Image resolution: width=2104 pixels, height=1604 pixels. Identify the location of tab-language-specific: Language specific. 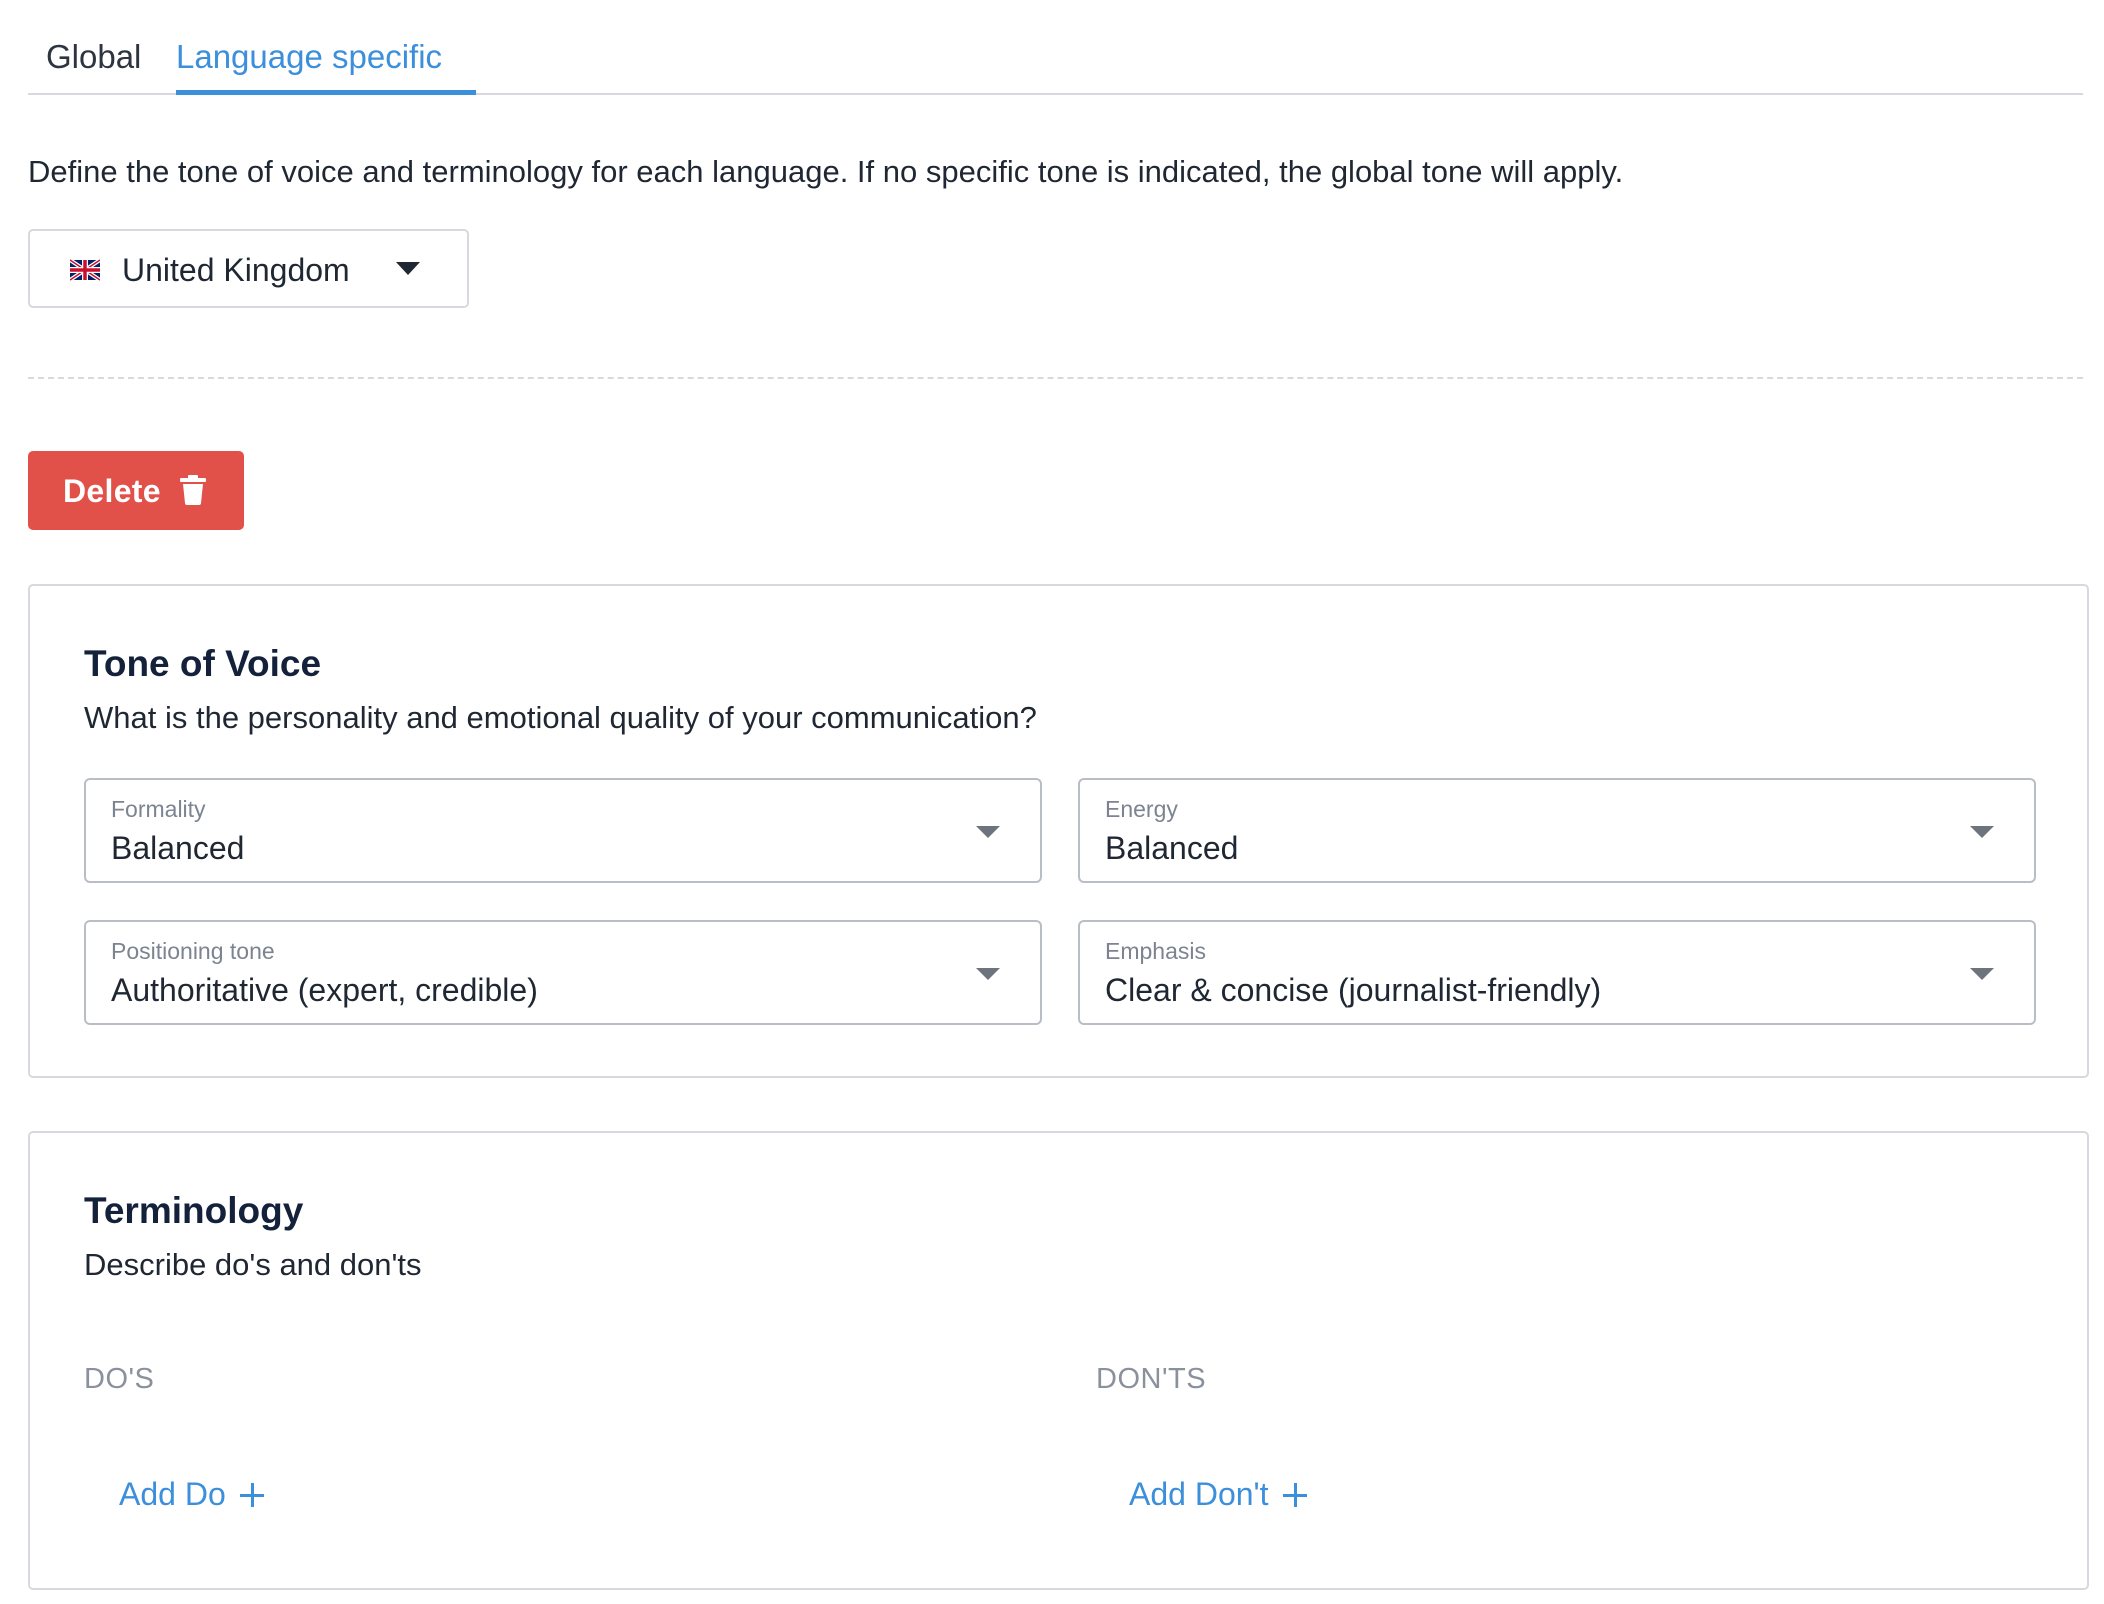
(309, 64).